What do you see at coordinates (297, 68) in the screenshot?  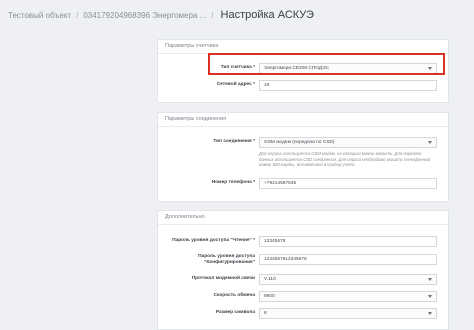 I see `meter-type-value: Энергомера CE208 СПОДЭС` at bounding box center [297, 68].